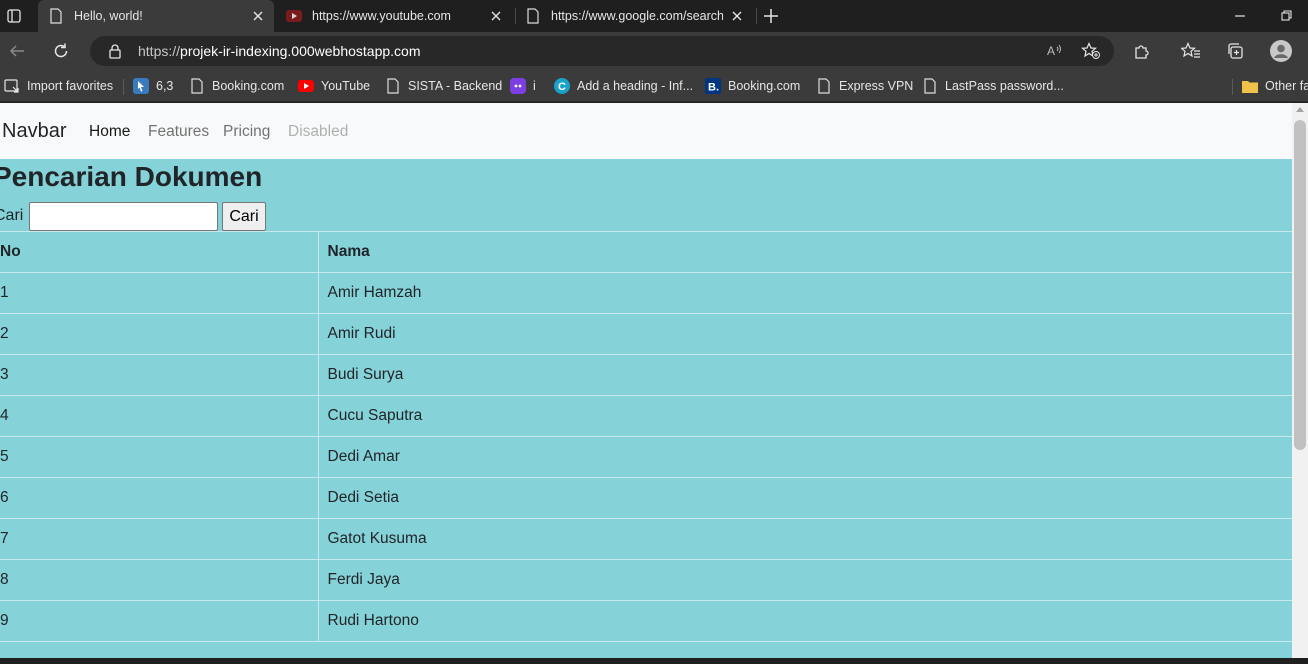 This screenshot has width=1308, height=664. Describe the element at coordinates (805, 252) in the screenshot. I see `column-header-nama: Nama` at that location.